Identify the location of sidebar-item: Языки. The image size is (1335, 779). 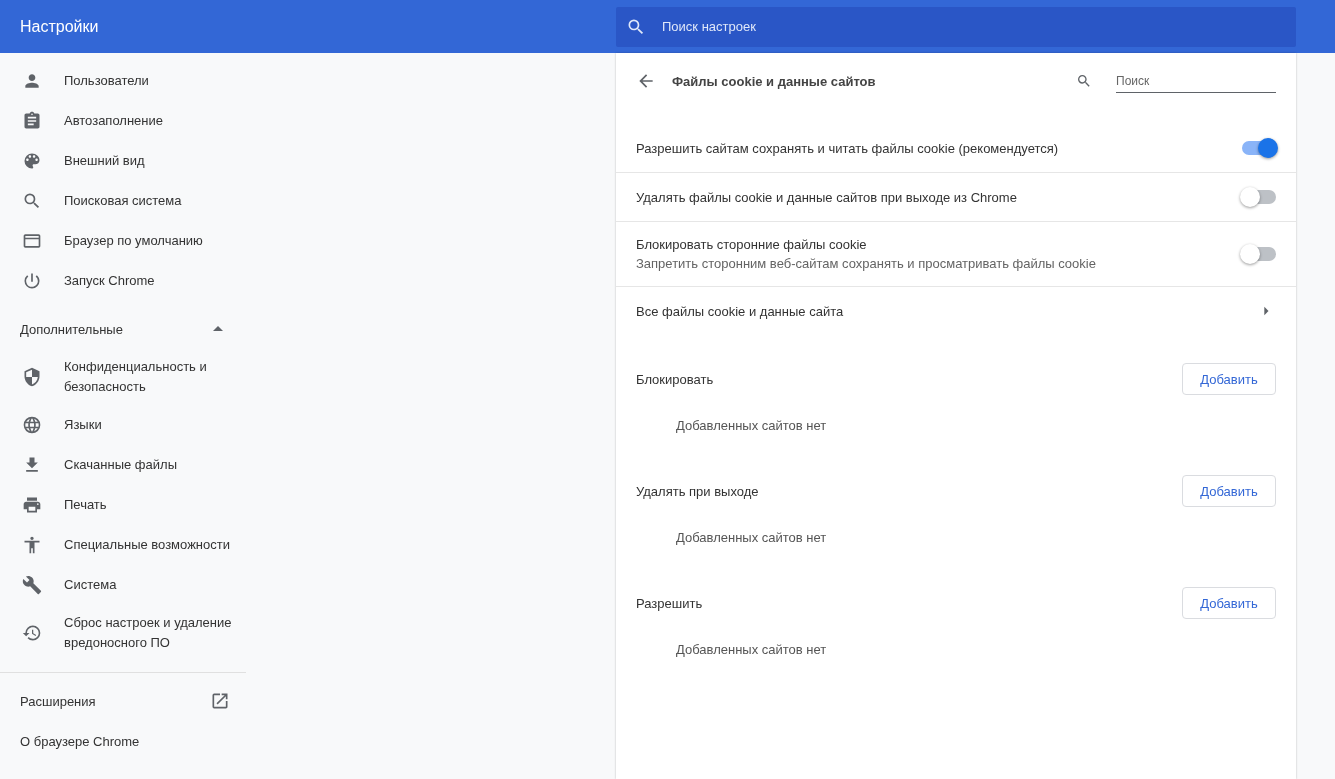
(151, 425).